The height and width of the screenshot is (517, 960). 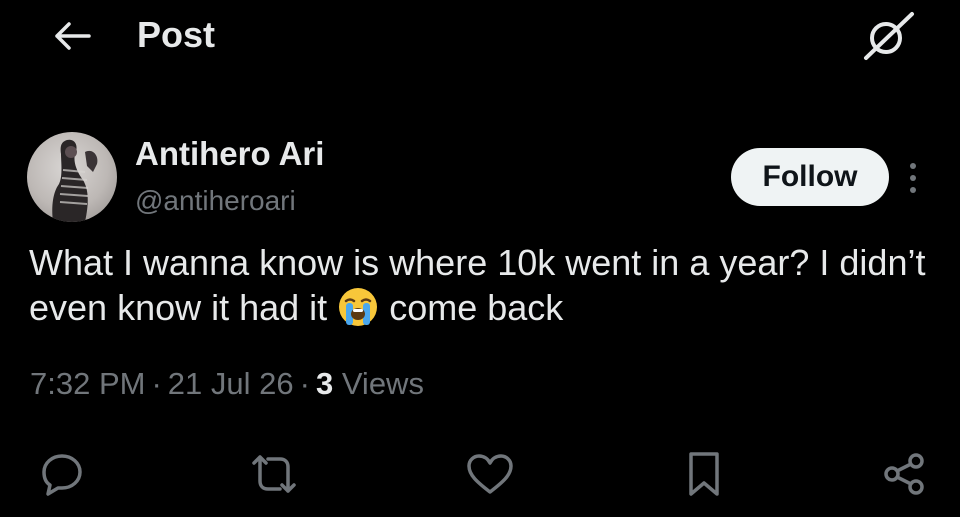 I want to click on like-button, so click(x=490, y=474).